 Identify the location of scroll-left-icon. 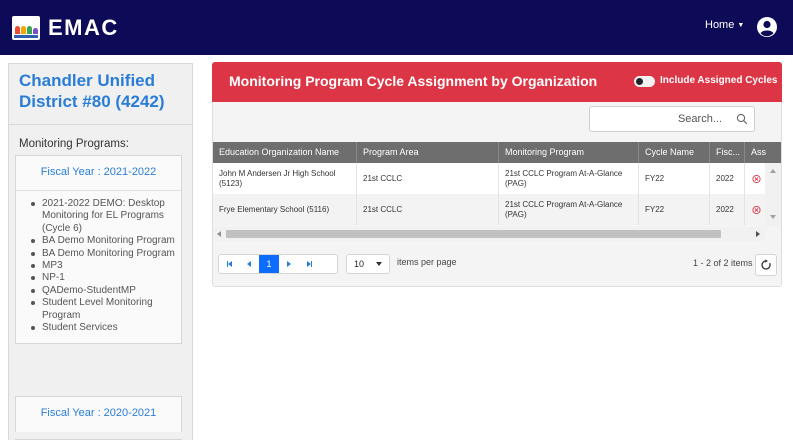
(219, 234).